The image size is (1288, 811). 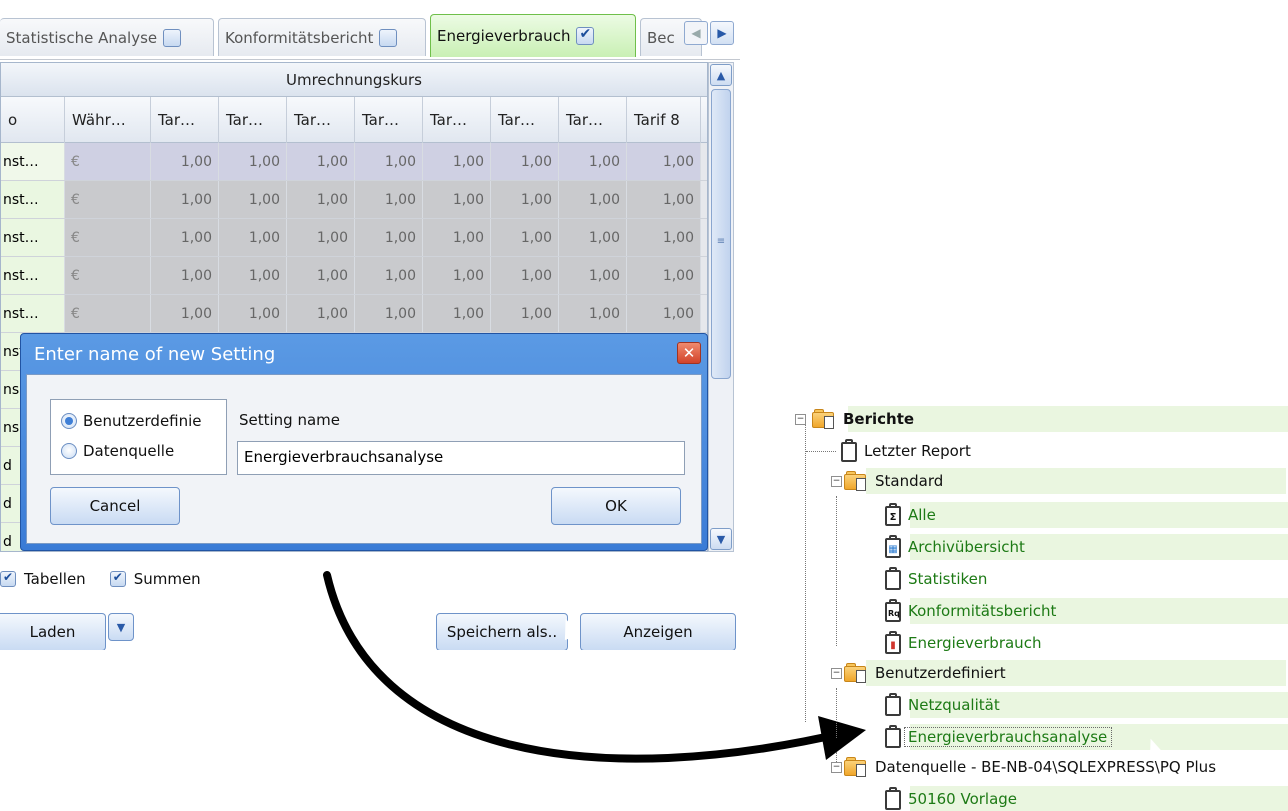 What do you see at coordinates (115, 506) in the screenshot?
I see `cancel-button: Cancel` at bounding box center [115, 506].